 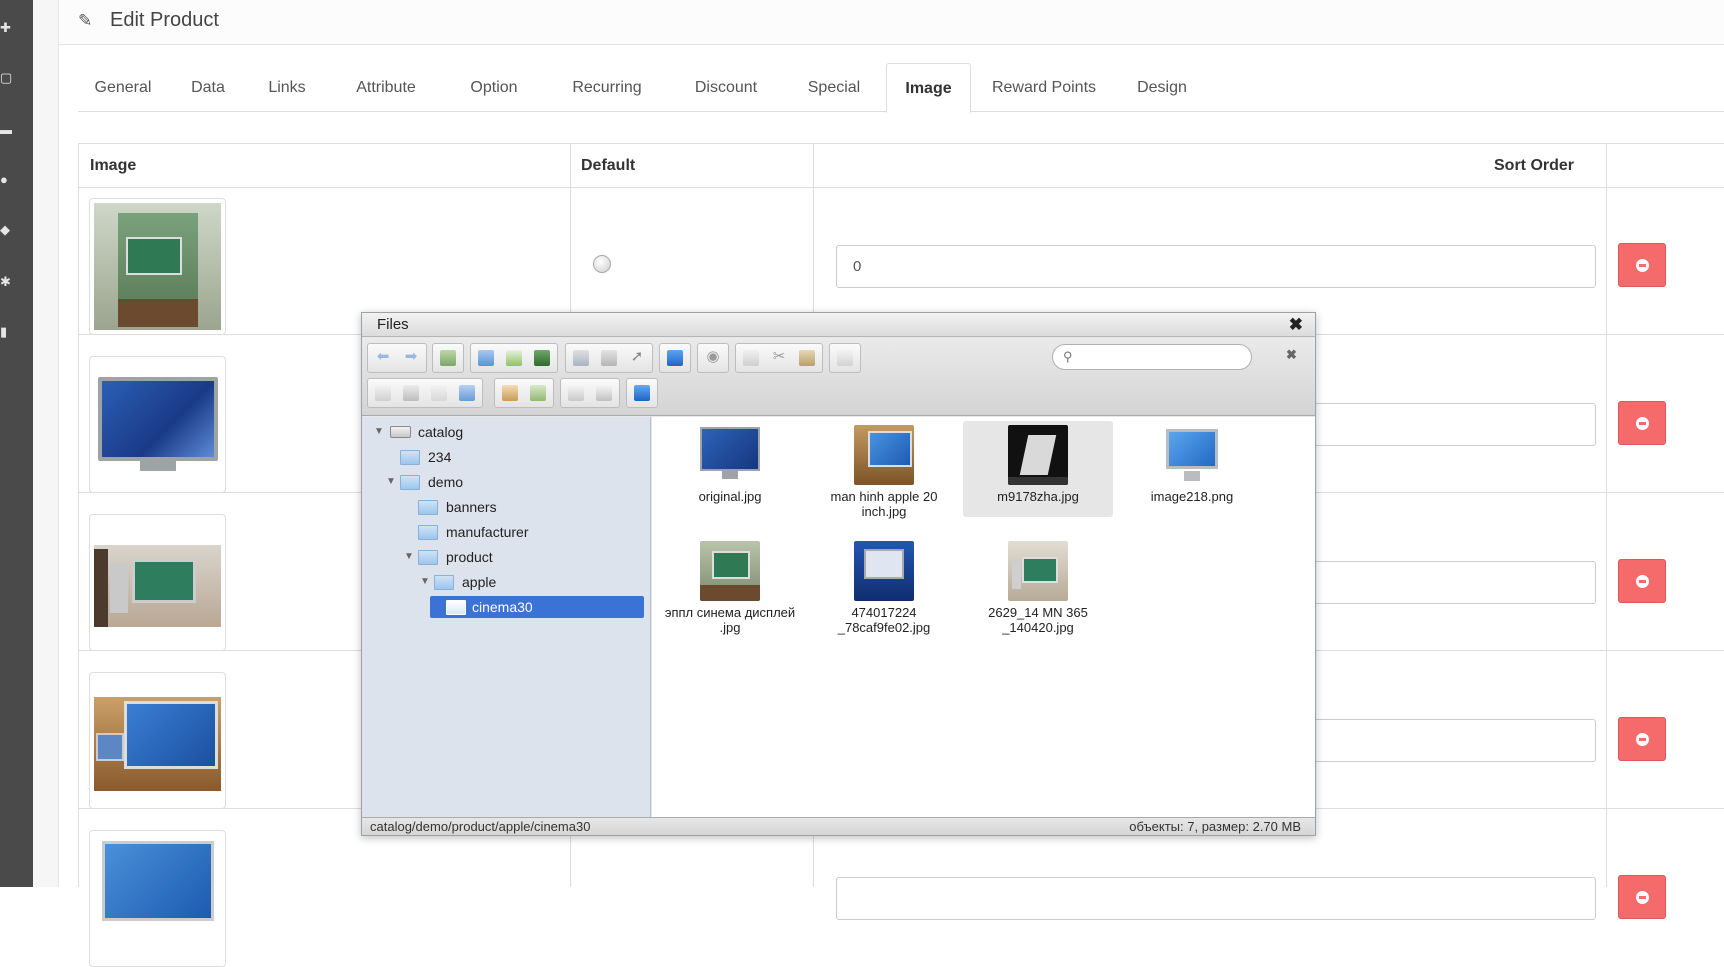 I want to click on settings-gear-icon: ✱, so click(x=6, y=282).